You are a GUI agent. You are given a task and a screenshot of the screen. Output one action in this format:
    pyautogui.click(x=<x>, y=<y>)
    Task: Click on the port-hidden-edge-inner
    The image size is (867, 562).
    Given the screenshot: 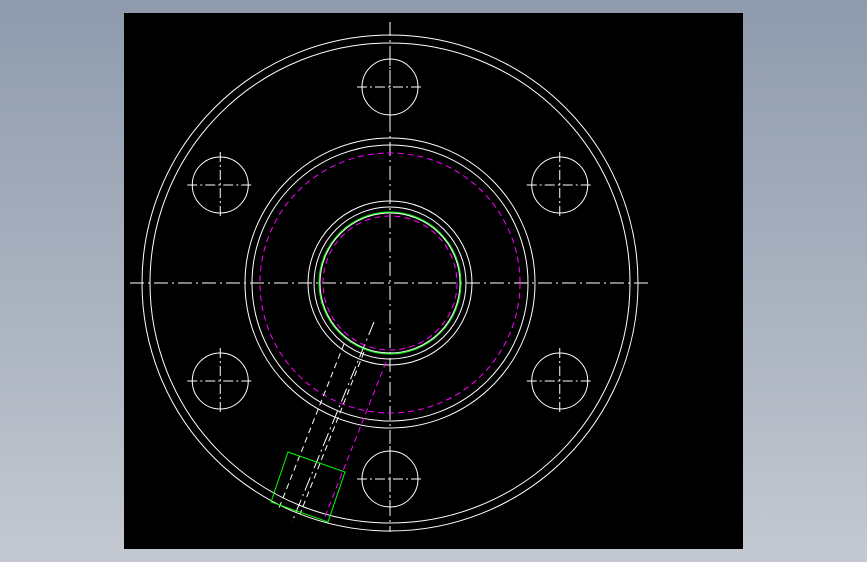 What is the action you would take?
    pyautogui.click(x=332, y=433)
    